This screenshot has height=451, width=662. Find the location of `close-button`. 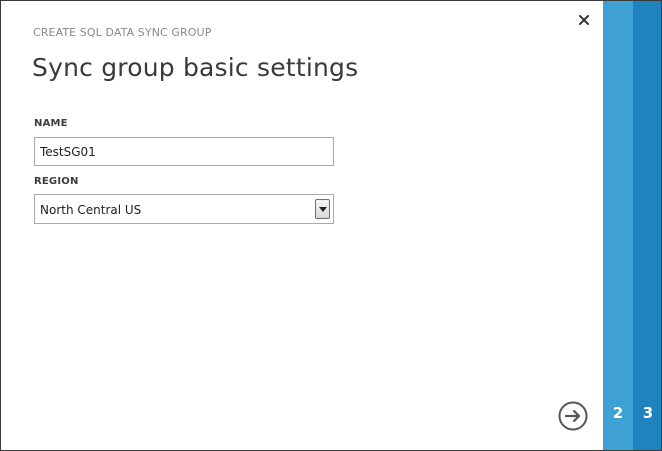

close-button is located at coordinates (584, 20).